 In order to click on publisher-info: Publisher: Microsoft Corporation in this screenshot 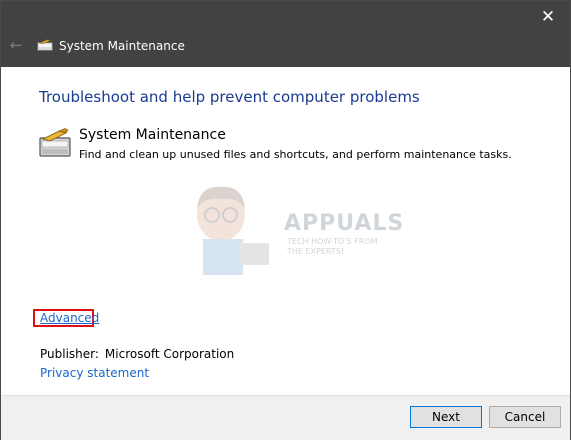, I will do `click(137, 354)`.